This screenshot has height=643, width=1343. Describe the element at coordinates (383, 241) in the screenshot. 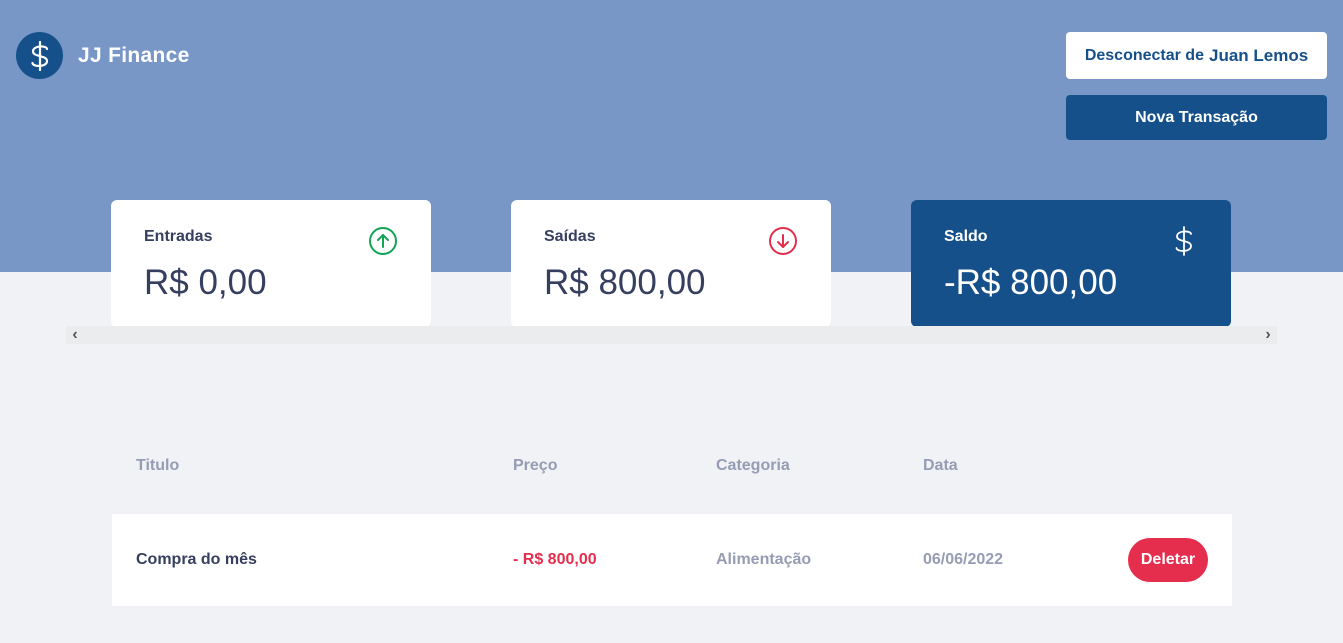

I see `arrow-up-circle-icon` at that location.